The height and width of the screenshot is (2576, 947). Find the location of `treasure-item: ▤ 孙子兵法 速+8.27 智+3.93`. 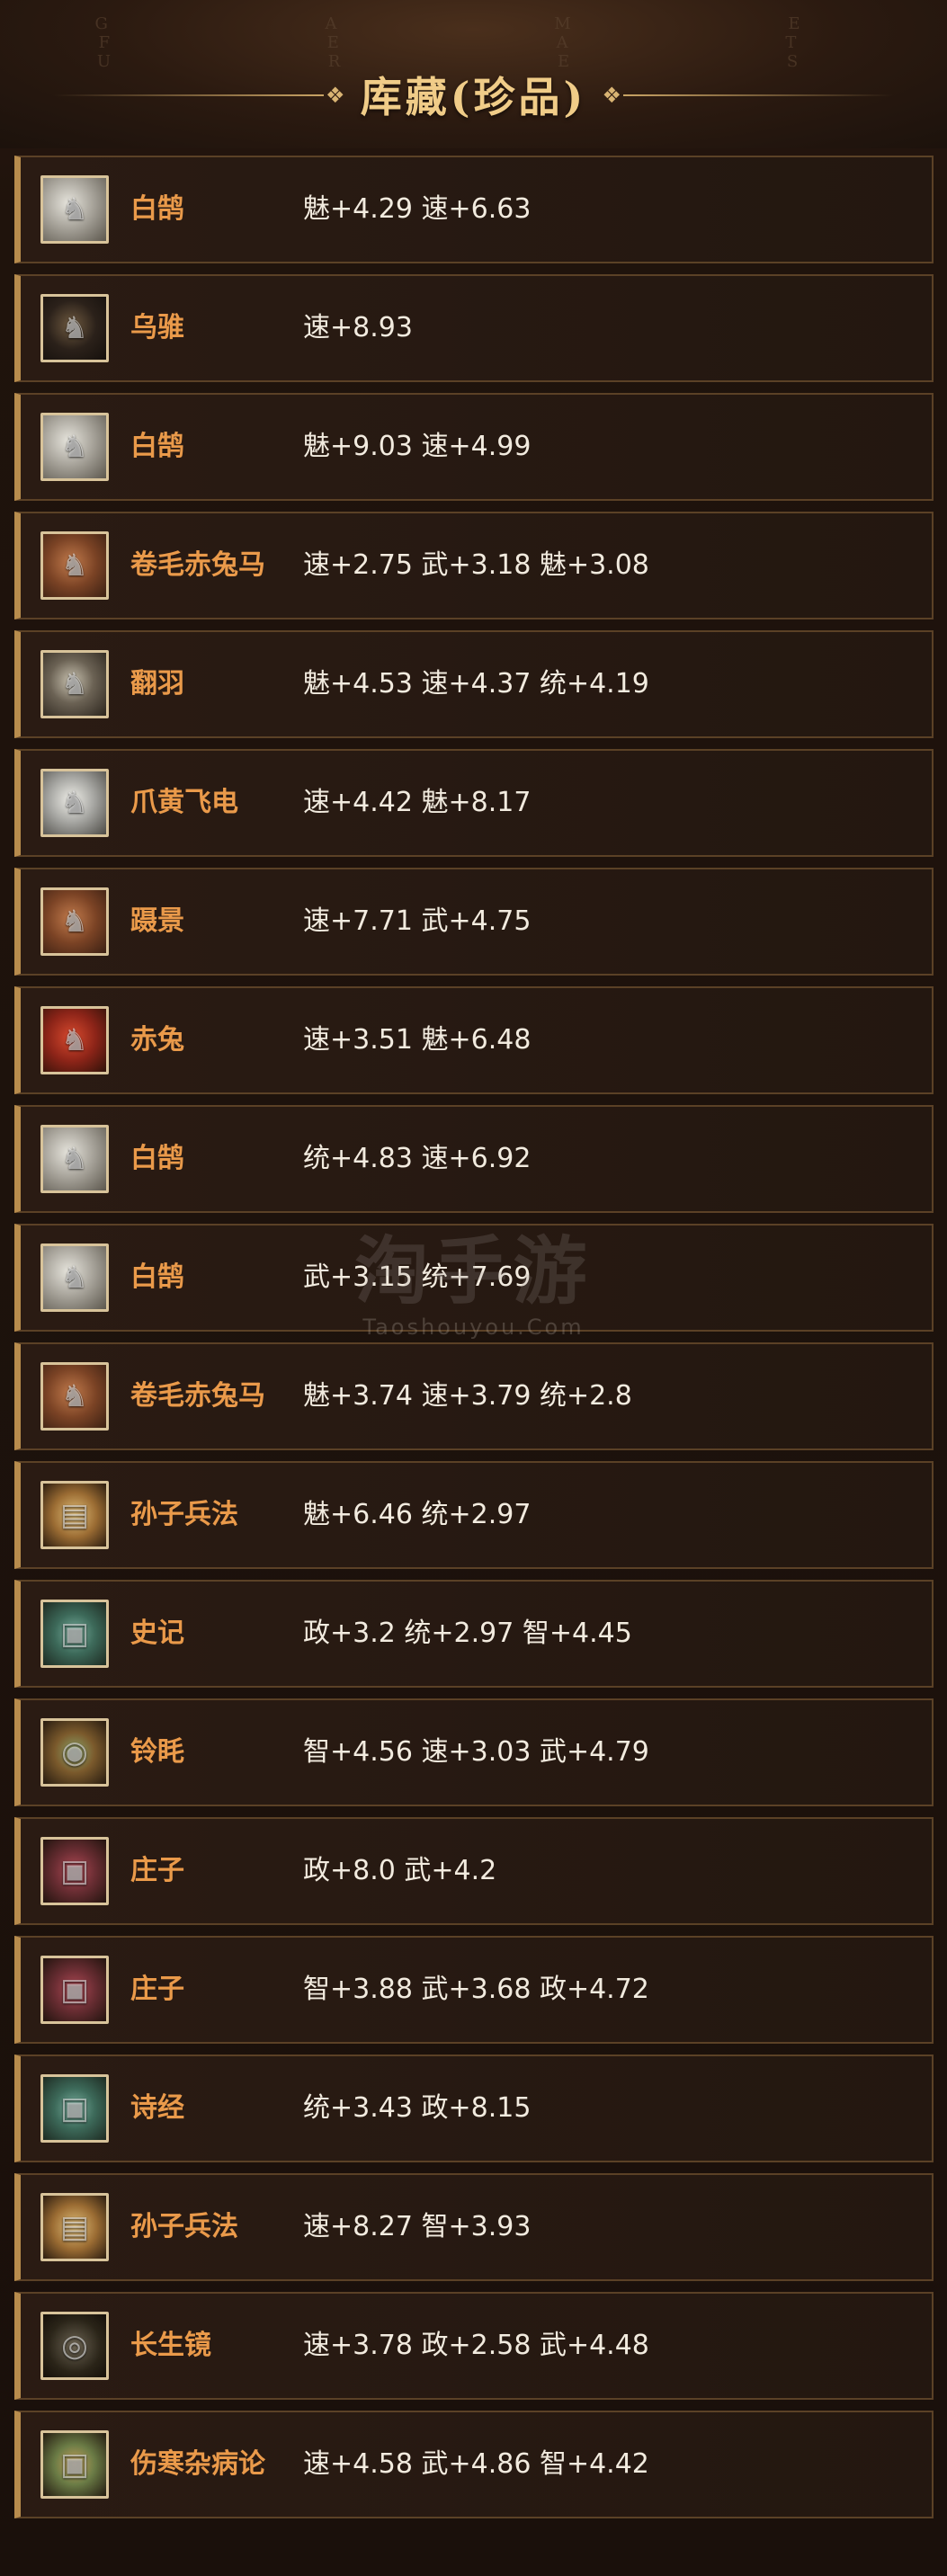

treasure-item: ▤ 孙子兵法 速+8.27 智+3.93 is located at coordinates (474, 2227).